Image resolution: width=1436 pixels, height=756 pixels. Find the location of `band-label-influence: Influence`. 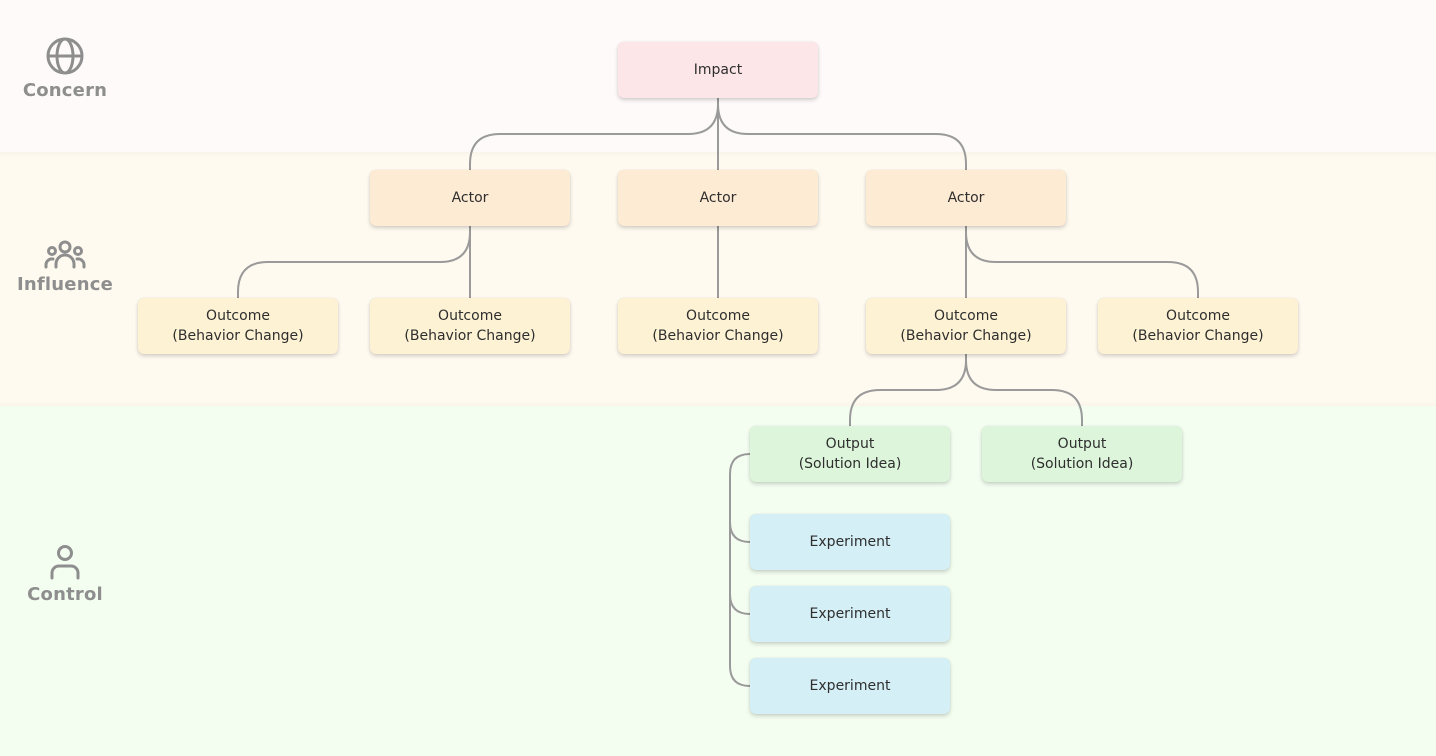

band-label-influence: Influence is located at coordinates (65, 267).